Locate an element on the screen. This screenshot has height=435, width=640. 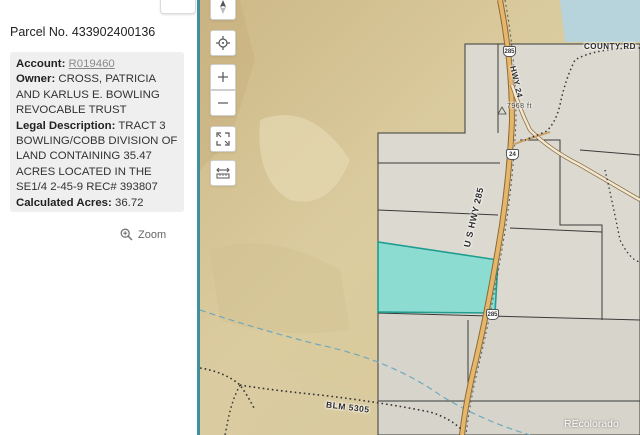
calculated-acres-value: 36.72 is located at coordinates (129, 202).